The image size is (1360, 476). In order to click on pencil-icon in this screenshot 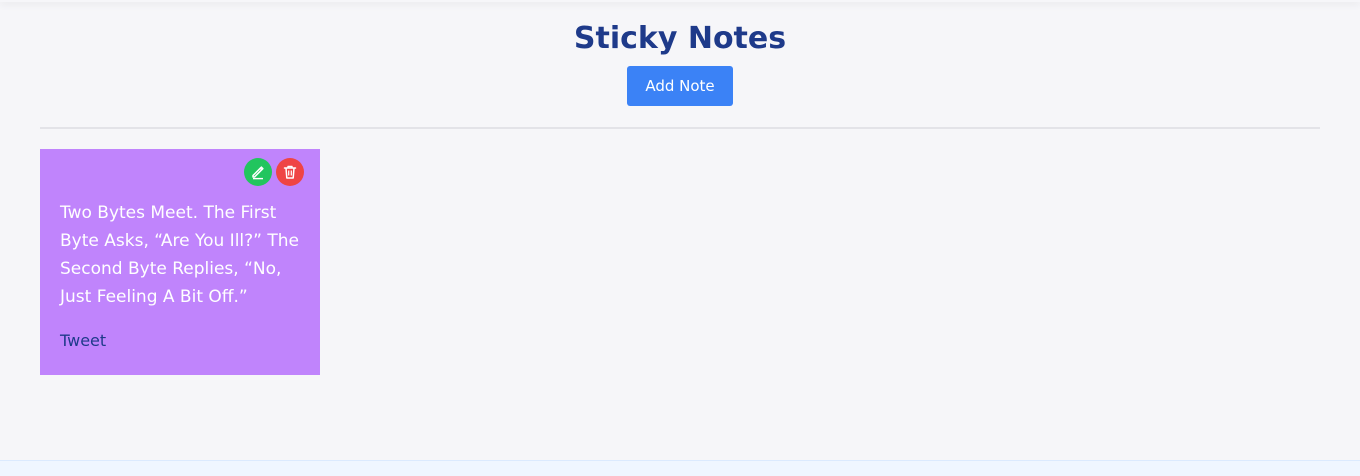, I will do `click(258, 173)`.